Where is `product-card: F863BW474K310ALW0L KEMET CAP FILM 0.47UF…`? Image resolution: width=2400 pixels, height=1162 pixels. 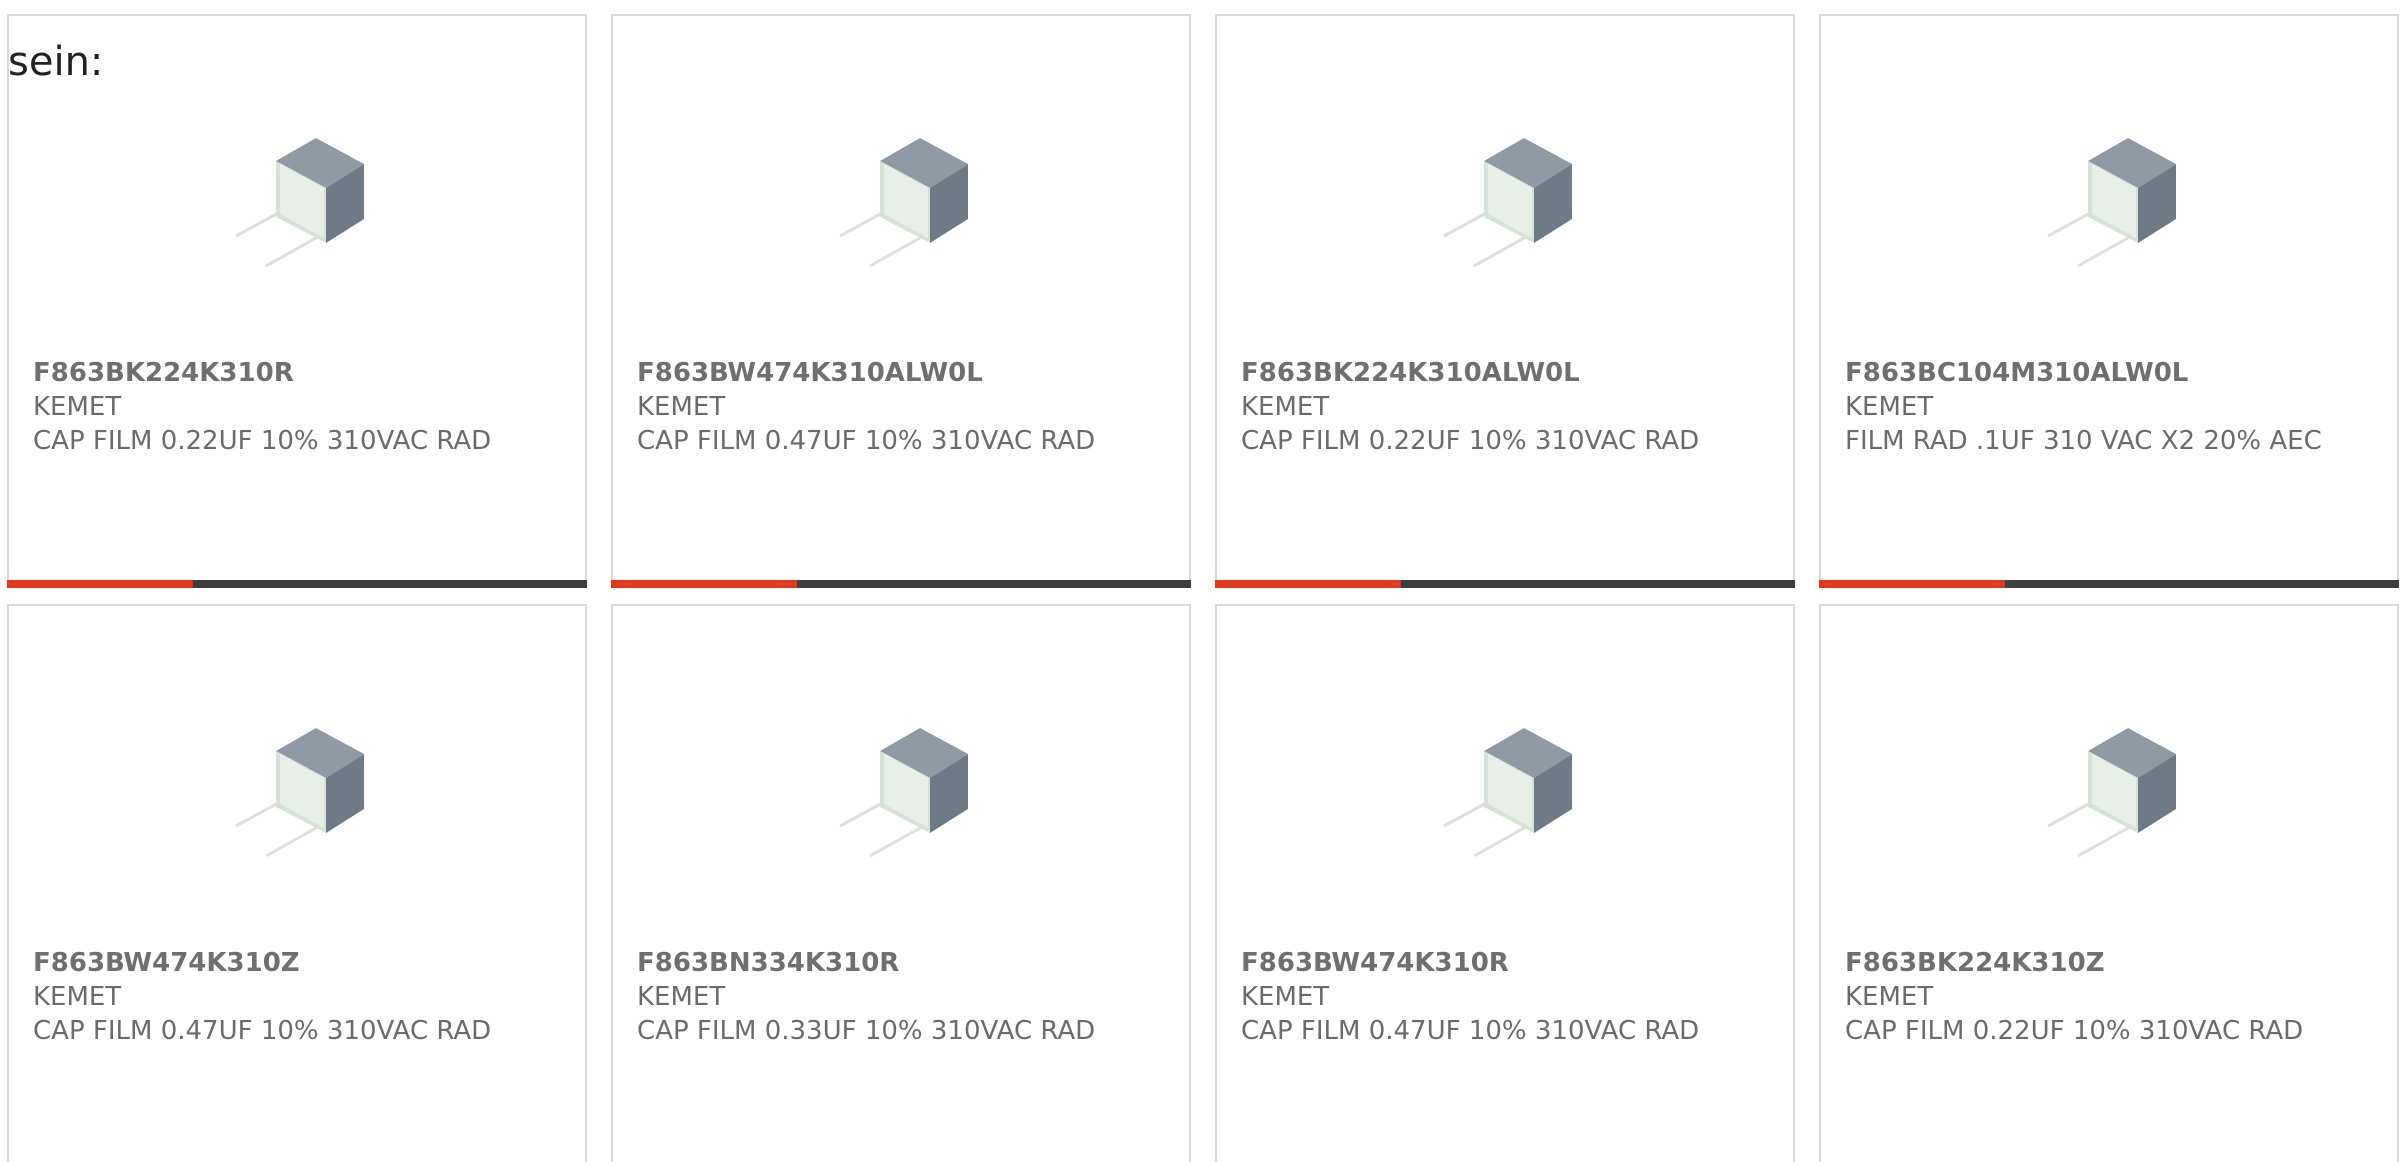 product-card: F863BW474K310ALW0L KEMET CAP FILM 0.47UF… is located at coordinates (901, 301).